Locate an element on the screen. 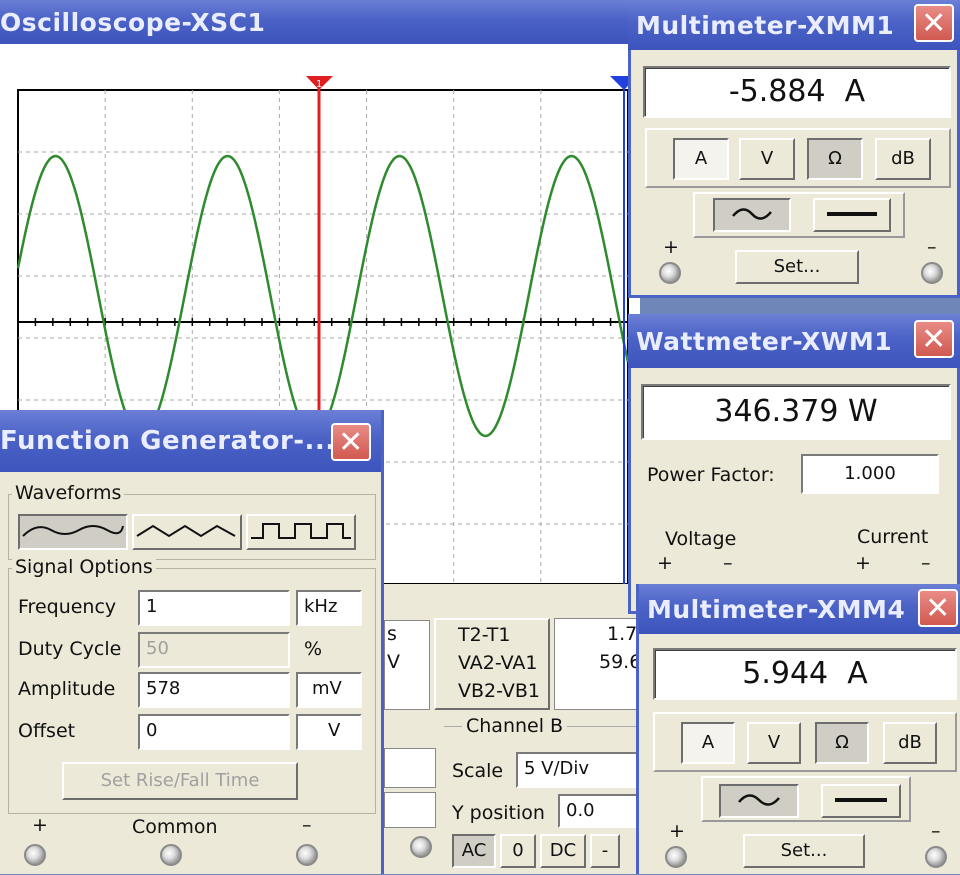  power-factor-label: Power Factor: is located at coordinates (711, 475).